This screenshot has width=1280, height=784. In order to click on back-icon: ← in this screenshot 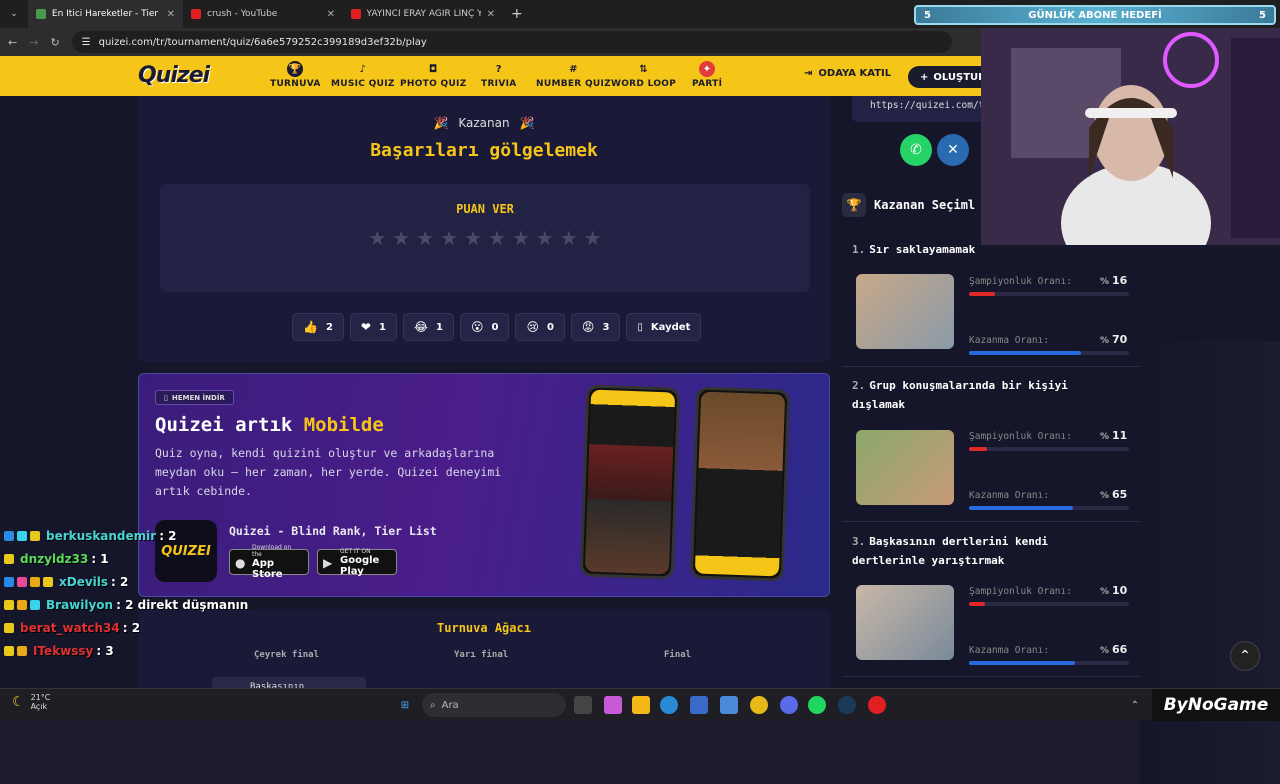, I will do `click(12, 42)`.